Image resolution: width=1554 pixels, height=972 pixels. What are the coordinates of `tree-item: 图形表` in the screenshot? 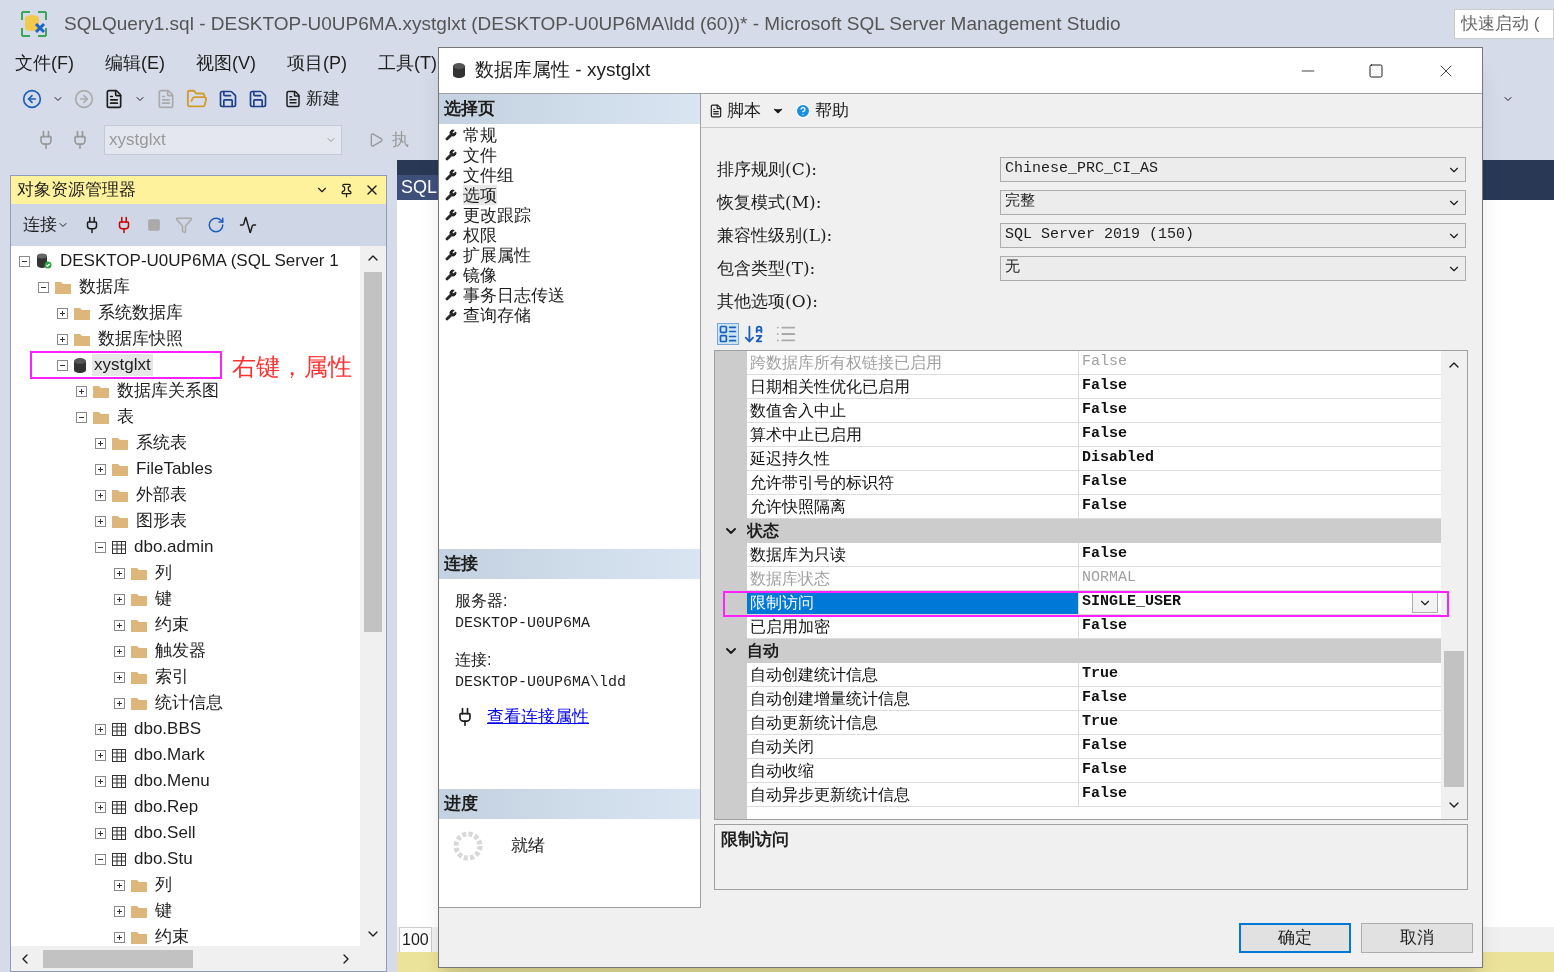 It's located at (161, 521).